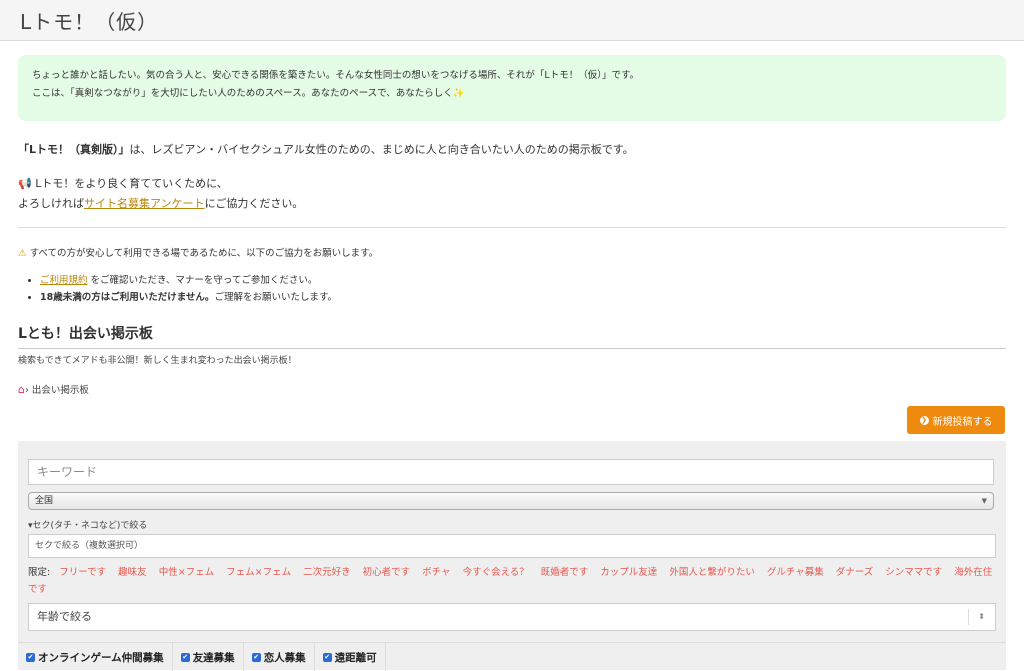 The height and width of the screenshot is (671, 1024). What do you see at coordinates (25, 183) in the screenshot?
I see `megaphone-icon: 📢` at bounding box center [25, 183].